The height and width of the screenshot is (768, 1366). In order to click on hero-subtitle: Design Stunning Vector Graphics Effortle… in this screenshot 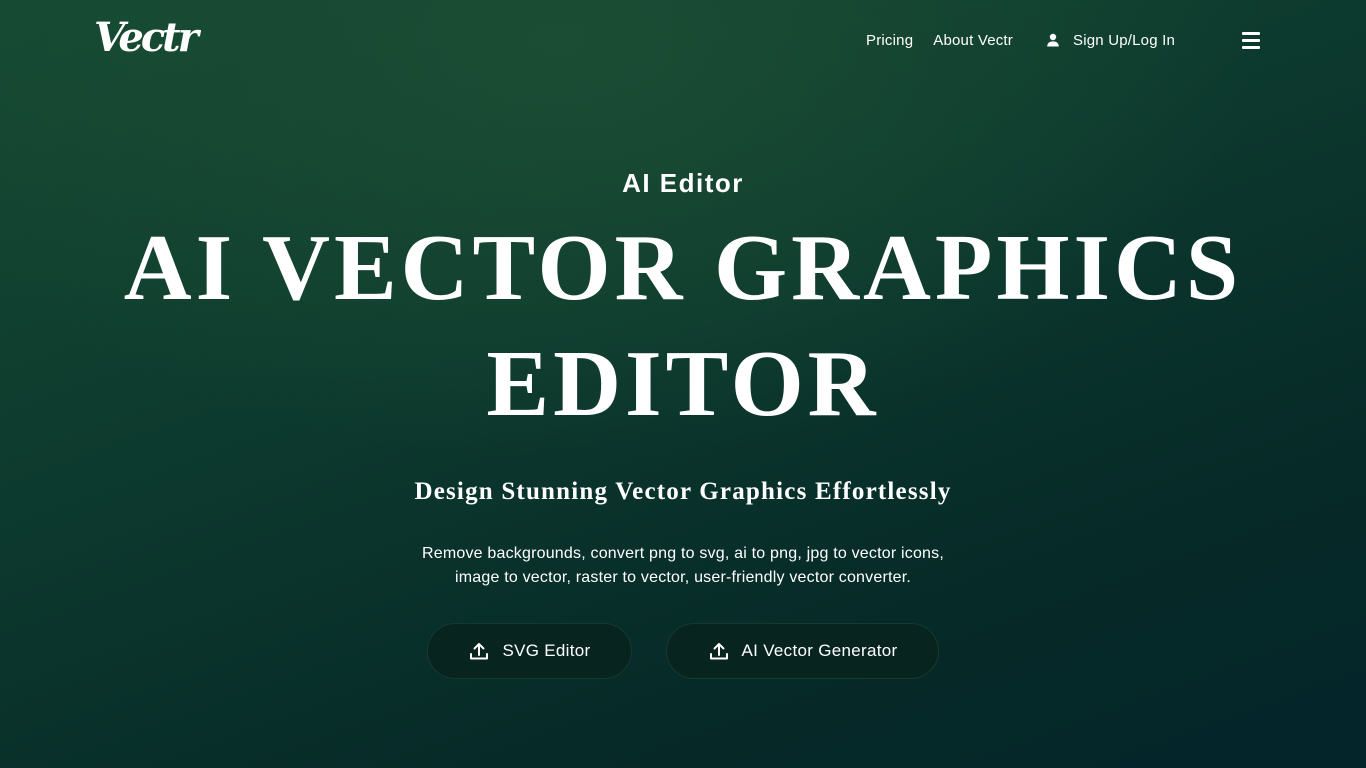, I will do `click(683, 491)`.